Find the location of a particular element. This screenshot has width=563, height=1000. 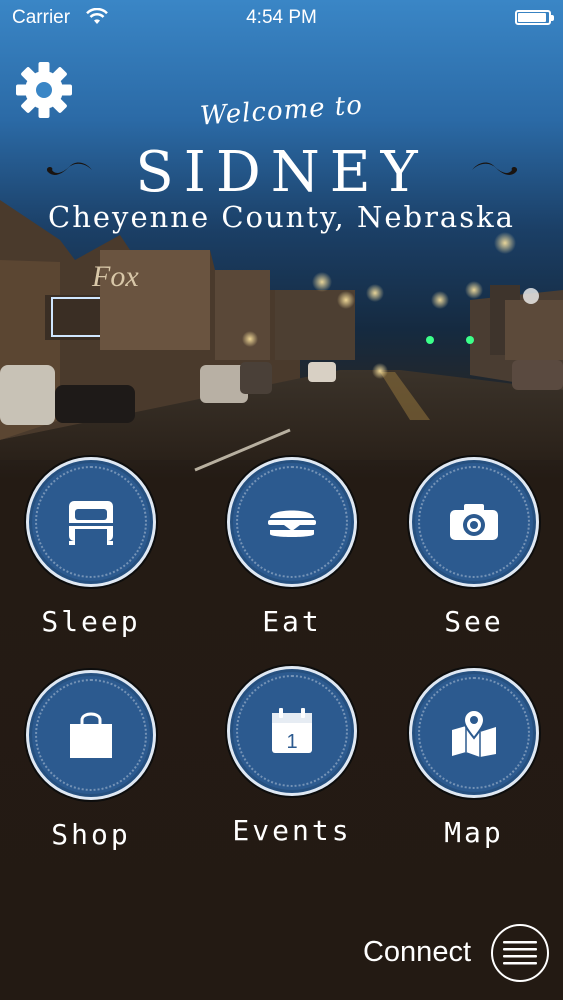

map-label: Map is located at coordinates (474, 832).